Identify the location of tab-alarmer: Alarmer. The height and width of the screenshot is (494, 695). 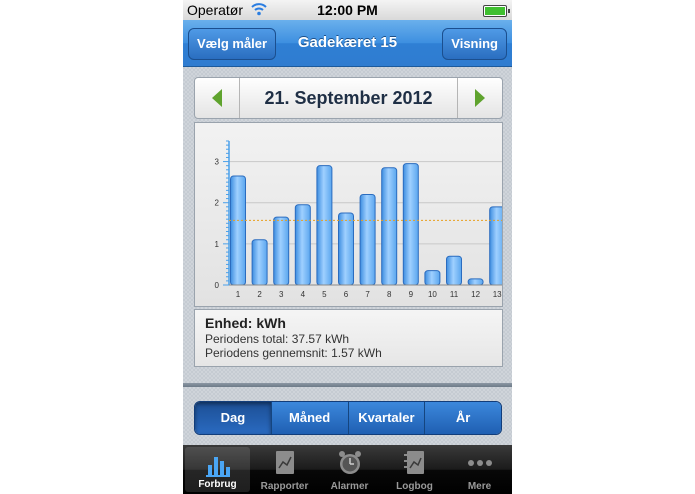
(349, 469).